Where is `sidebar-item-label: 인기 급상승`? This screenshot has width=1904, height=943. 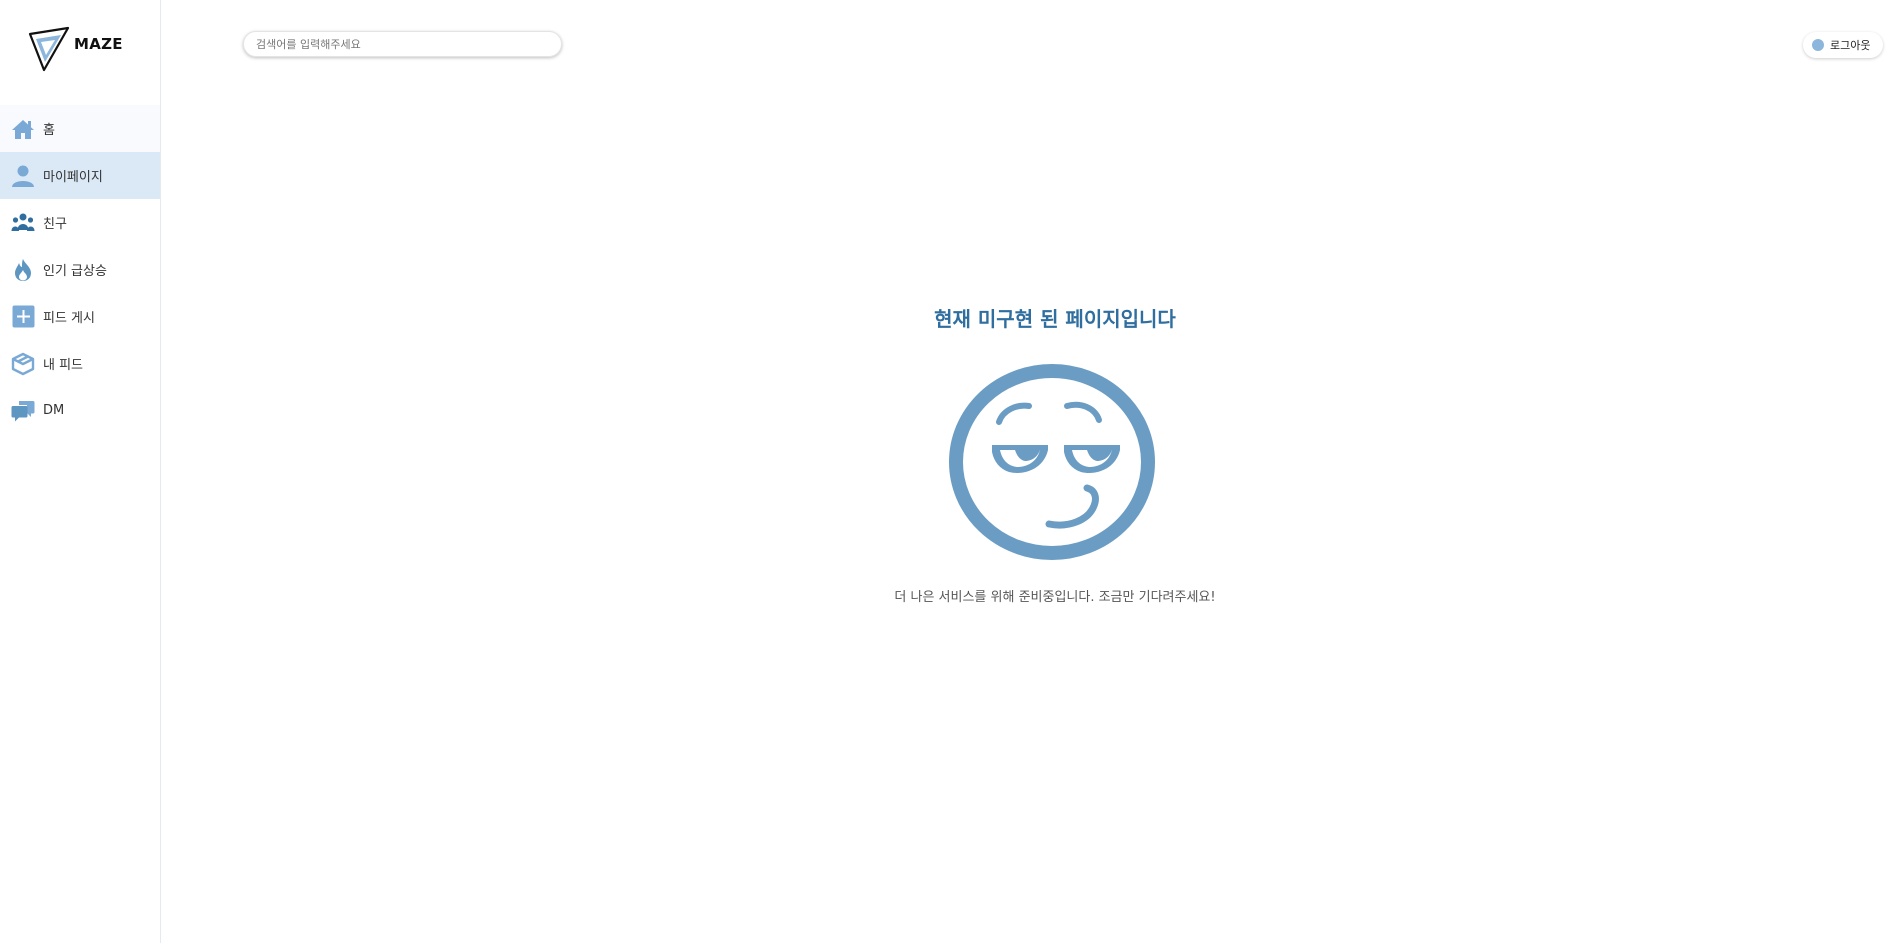
sidebar-item-label: 인기 급상승 is located at coordinates (75, 271).